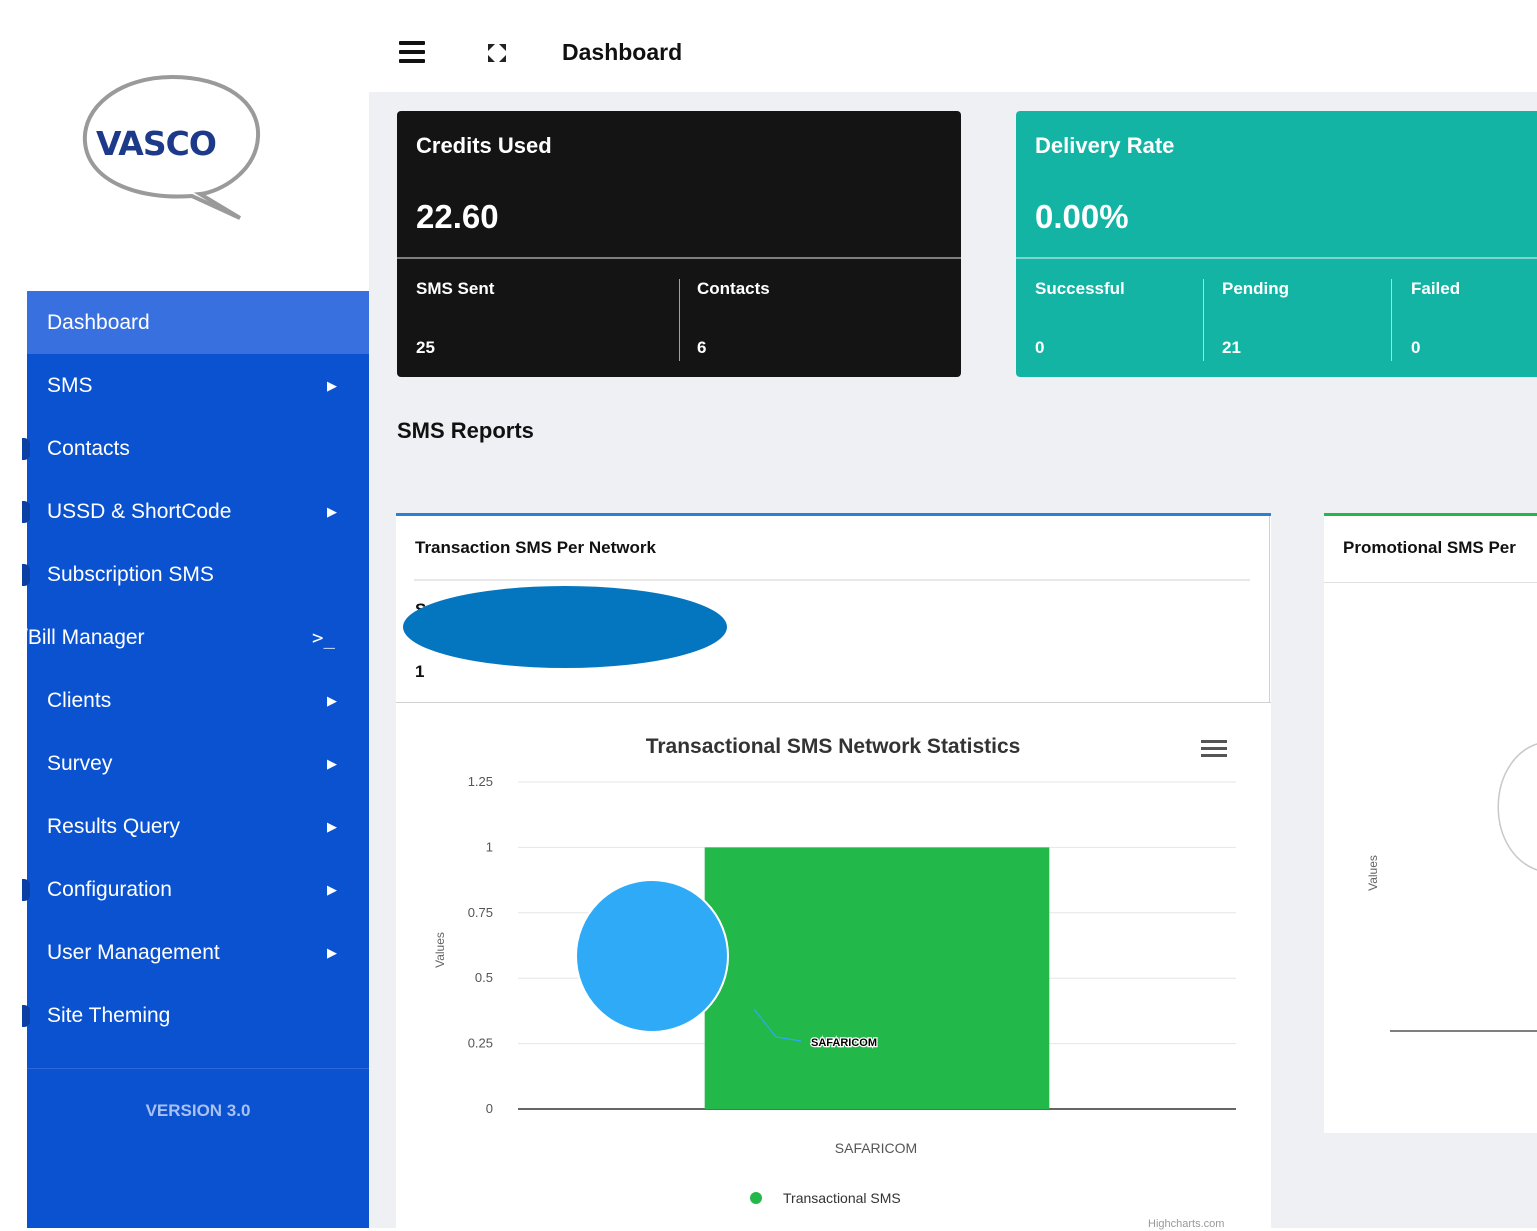  I want to click on sidebar-item-site-theming: Site Theming, so click(195, 1015).